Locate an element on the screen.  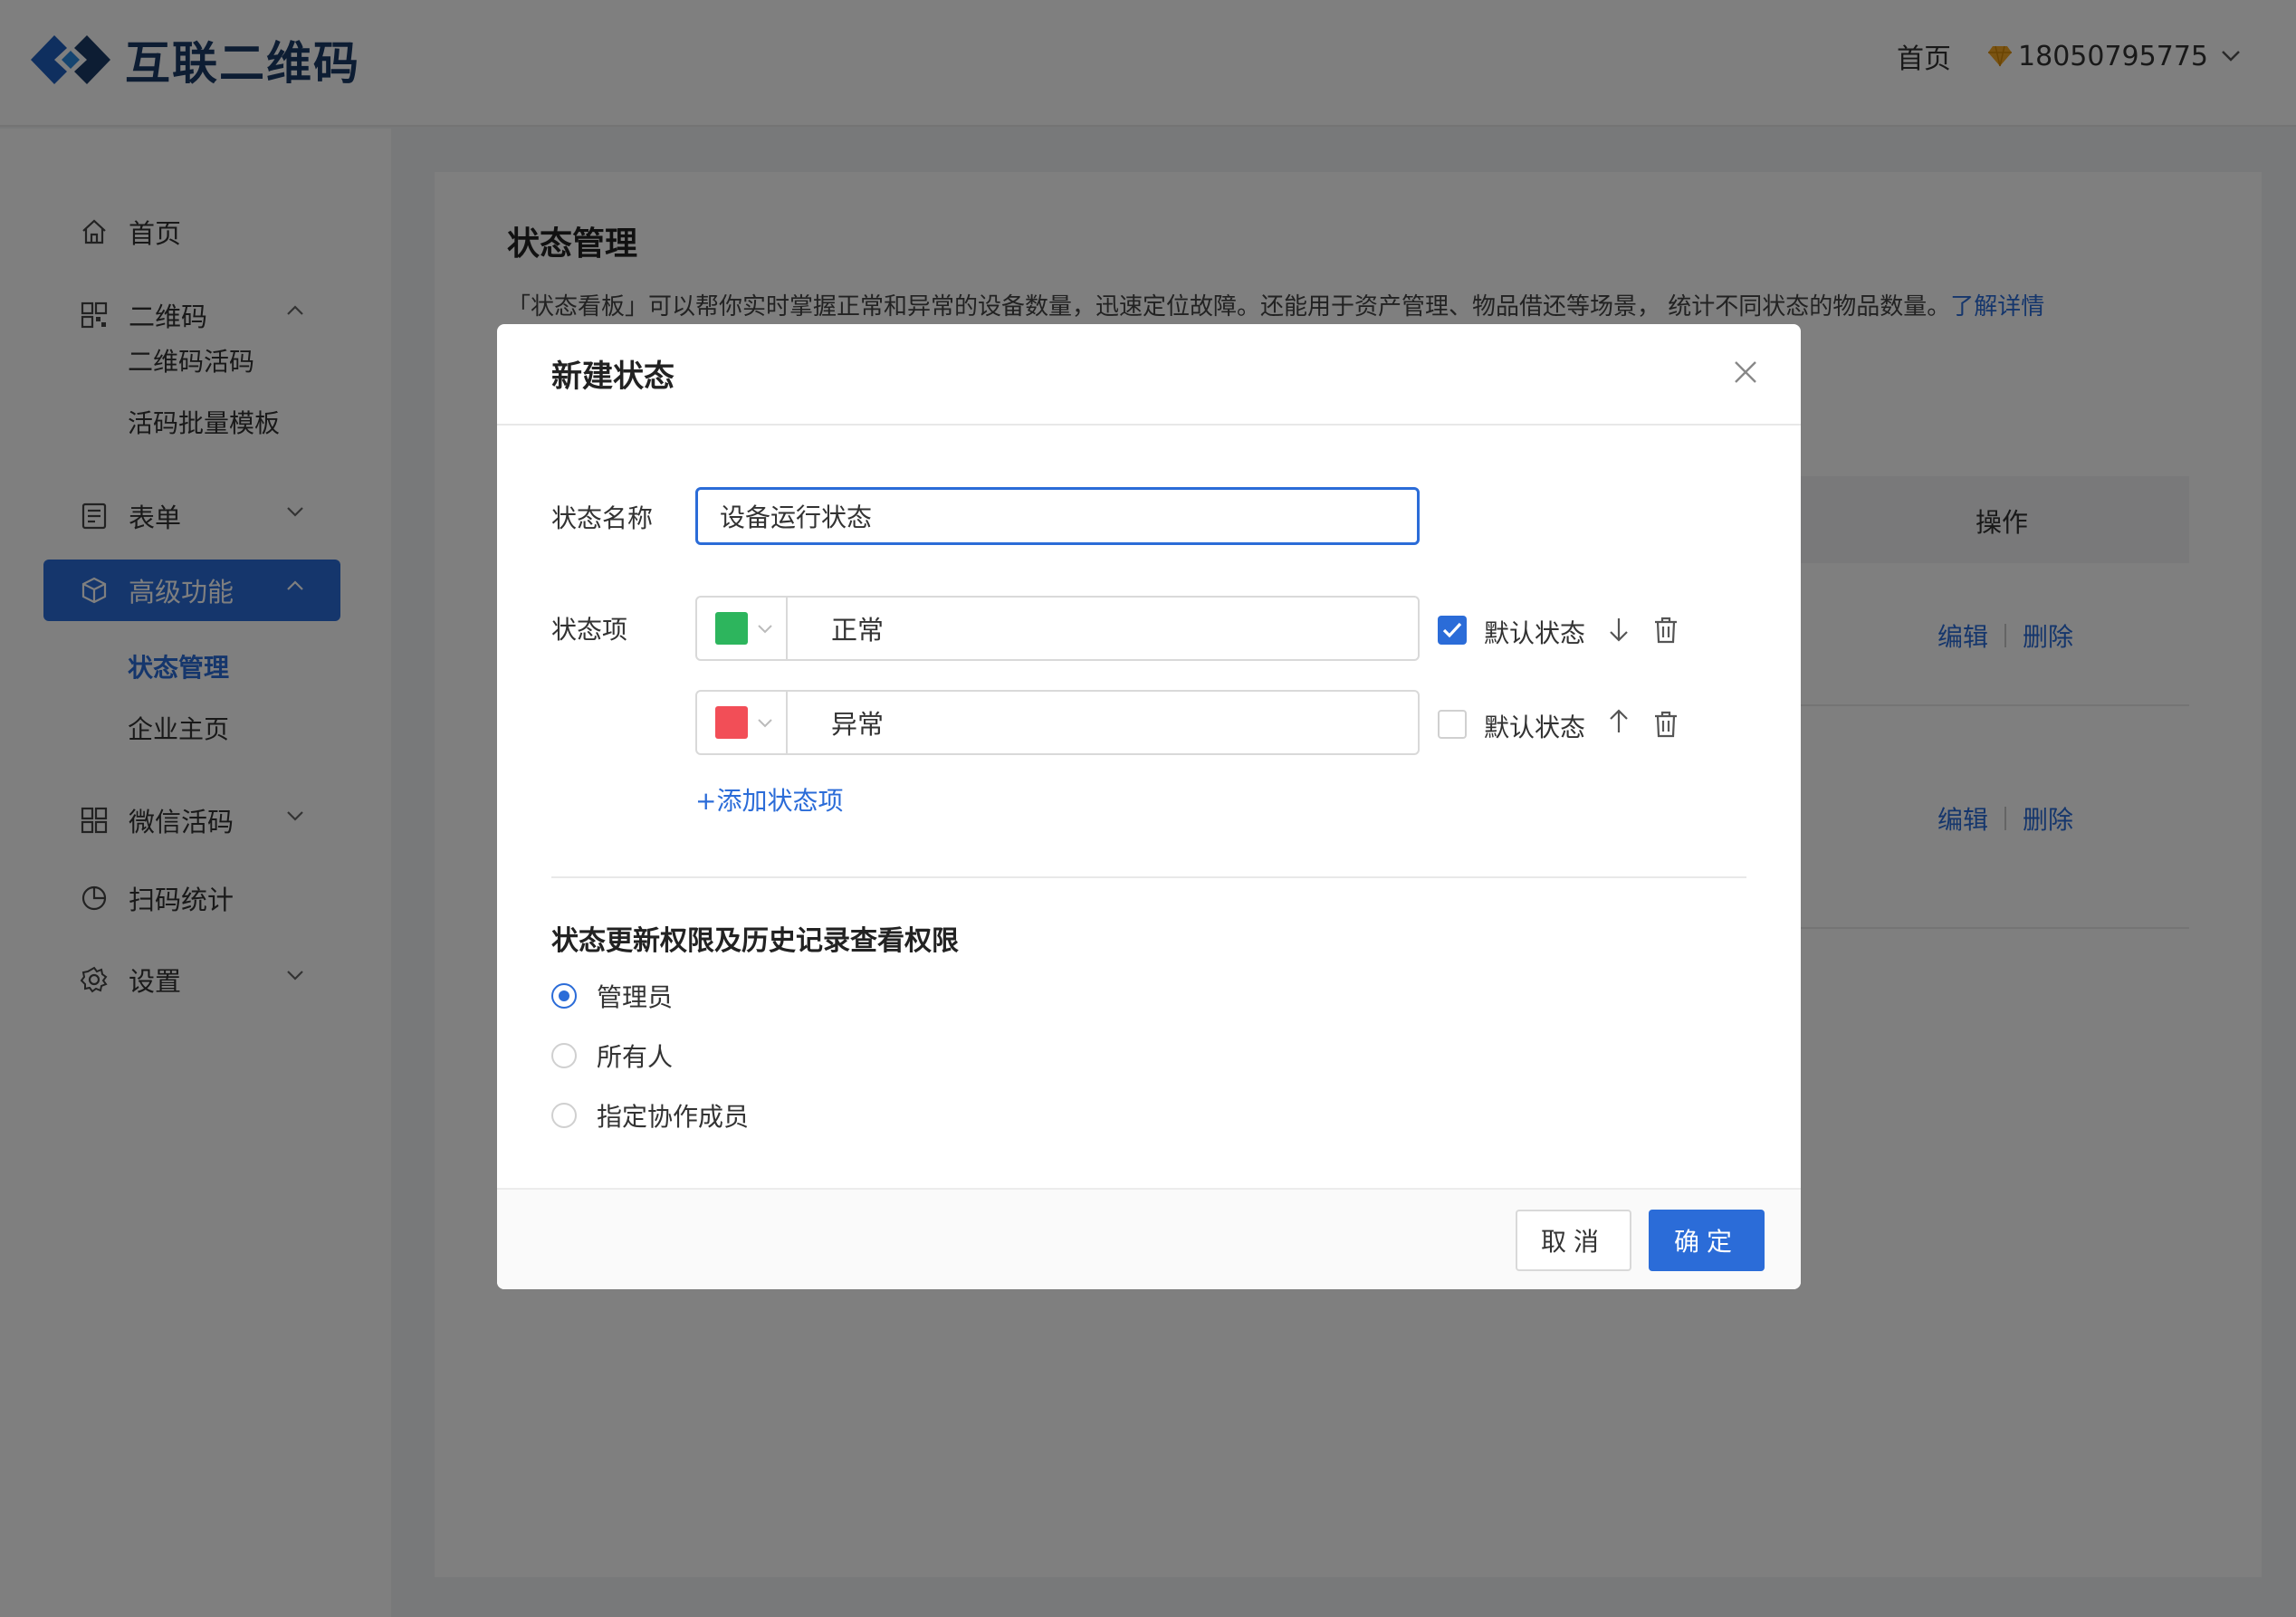
status-item-input: 正常 is located at coordinates (857, 628).